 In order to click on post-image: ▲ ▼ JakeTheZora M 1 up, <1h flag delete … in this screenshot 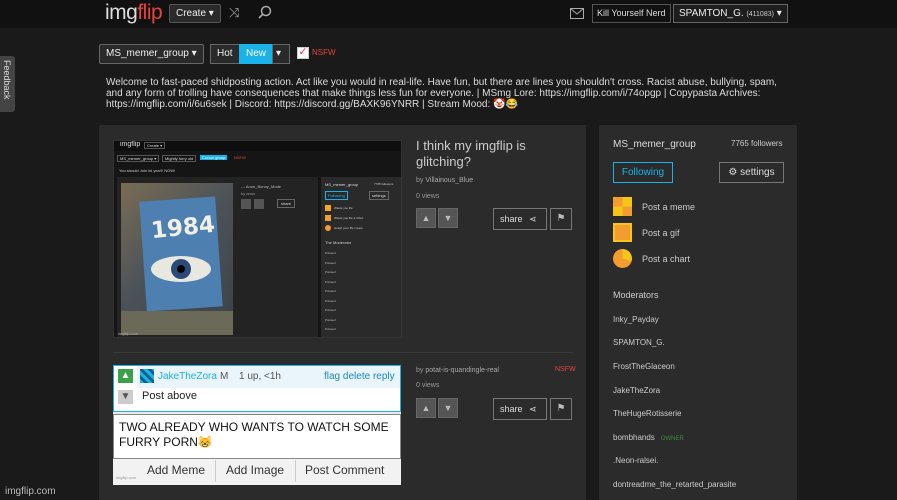, I will do `click(257, 425)`.